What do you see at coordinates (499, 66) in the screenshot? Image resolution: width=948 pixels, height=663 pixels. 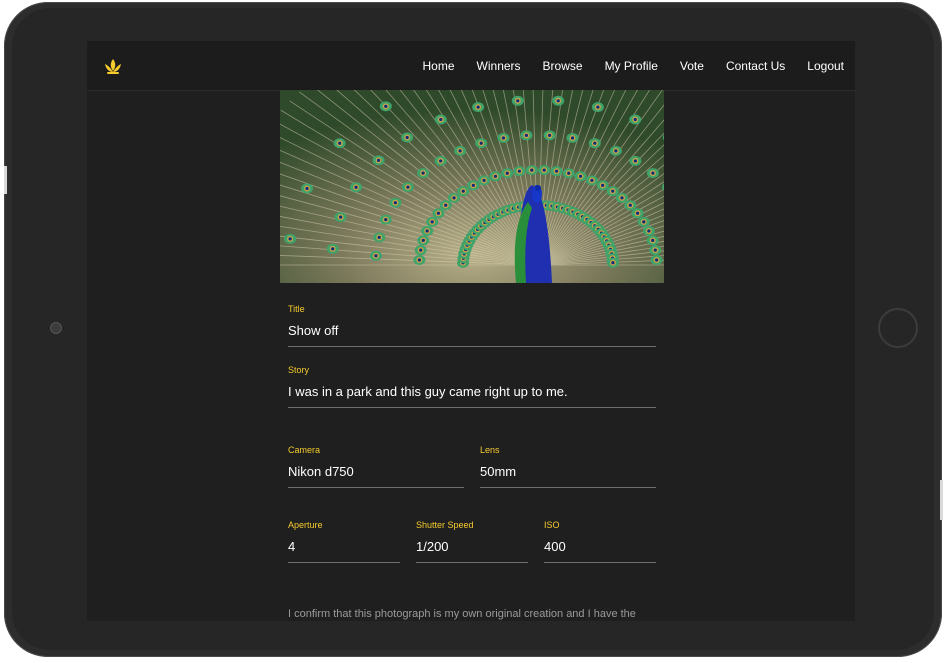 I see `nav-winners: Winners` at bounding box center [499, 66].